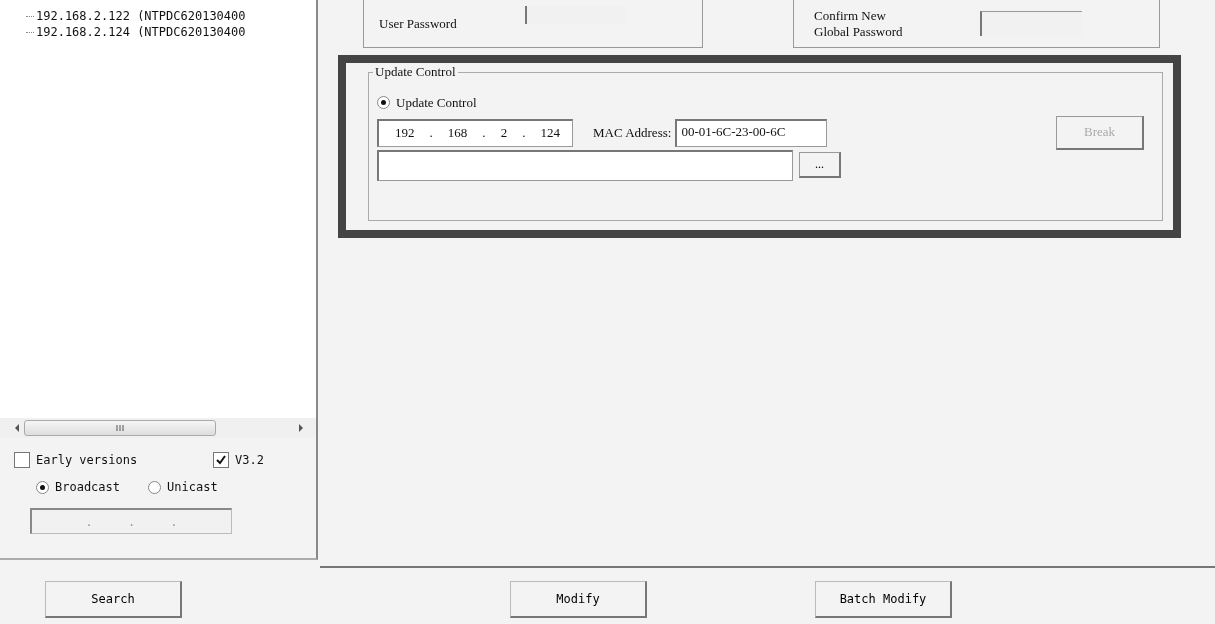 The height and width of the screenshot is (624, 1215). What do you see at coordinates (141, 32) in the screenshot?
I see `tree-item: 192.168.2.124 (NTPDC620130400` at bounding box center [141, 32].